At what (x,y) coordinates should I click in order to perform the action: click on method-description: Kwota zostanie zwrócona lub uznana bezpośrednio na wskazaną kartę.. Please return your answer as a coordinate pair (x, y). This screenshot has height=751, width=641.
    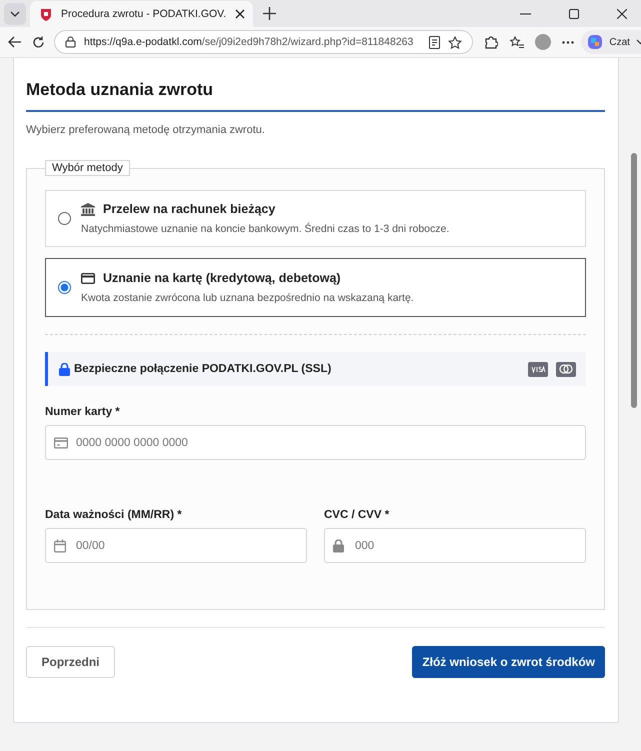
    Looking at the image, I should click on (247, 298).